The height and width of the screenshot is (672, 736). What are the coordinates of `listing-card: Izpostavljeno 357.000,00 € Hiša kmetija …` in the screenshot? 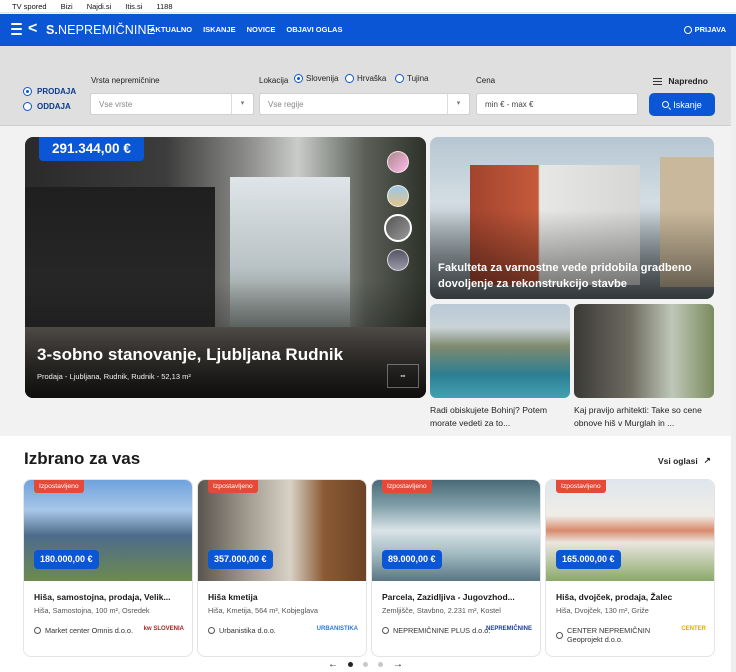 It's located at (282, 568).